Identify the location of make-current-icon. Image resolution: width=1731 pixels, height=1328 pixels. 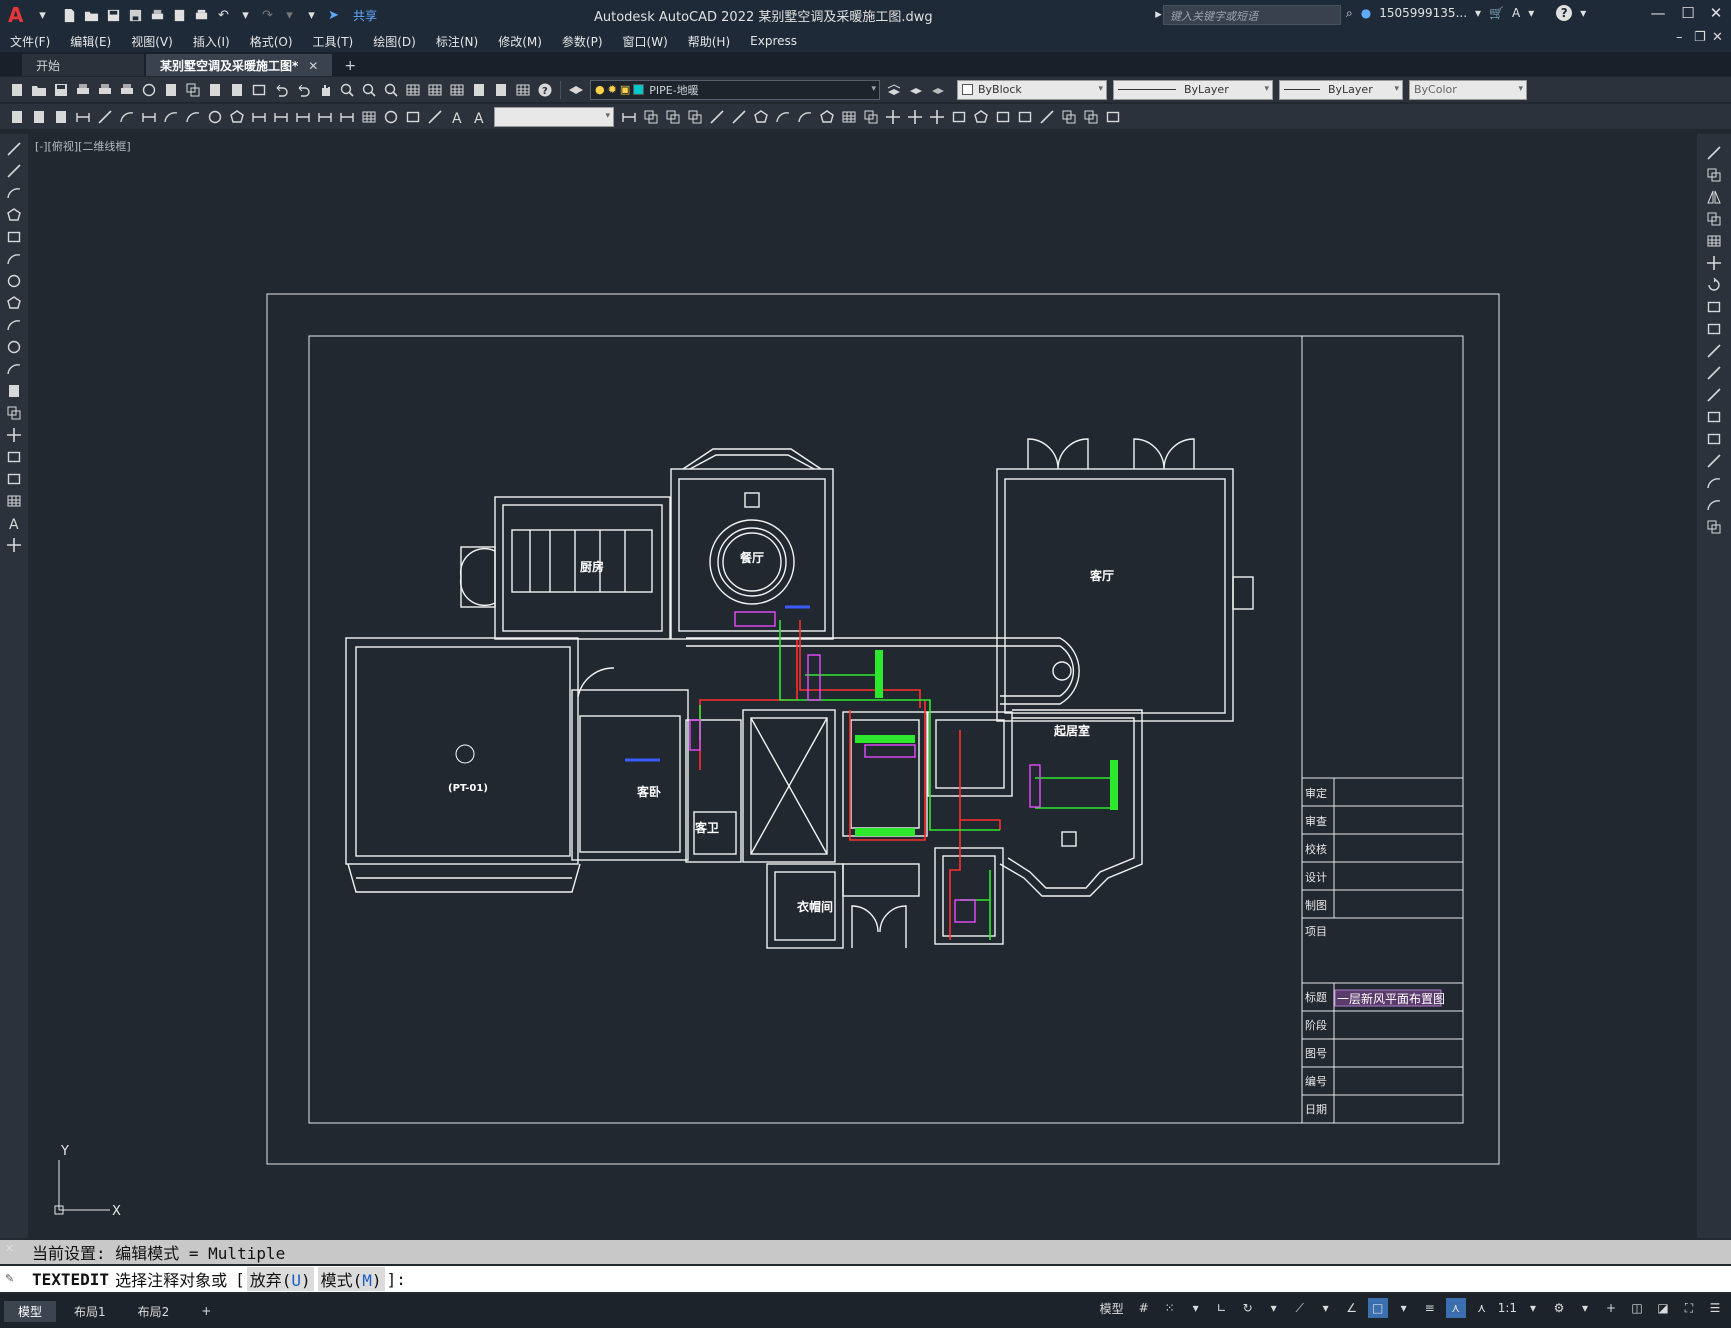
(894, 90).